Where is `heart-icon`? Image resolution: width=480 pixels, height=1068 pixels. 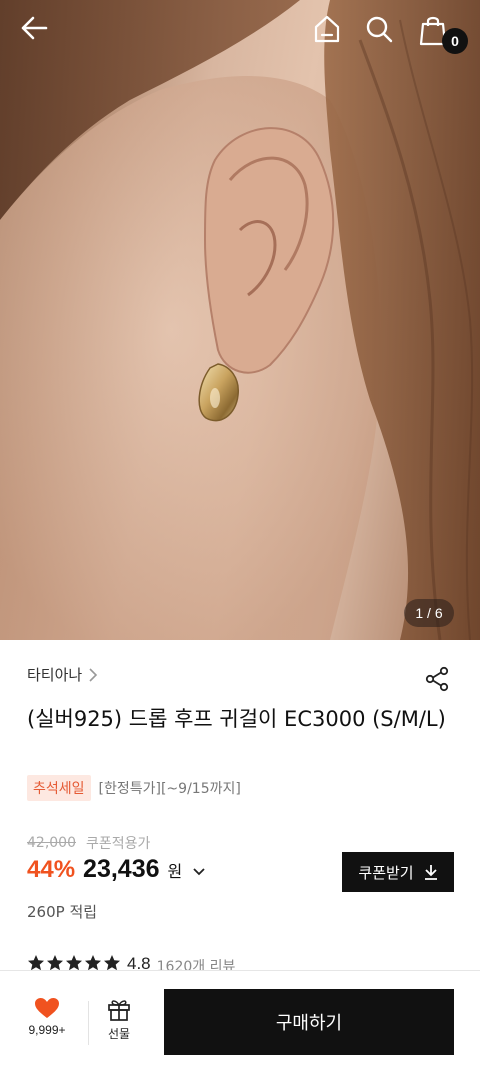
heart-icon is located at coordinates (47, 1008).